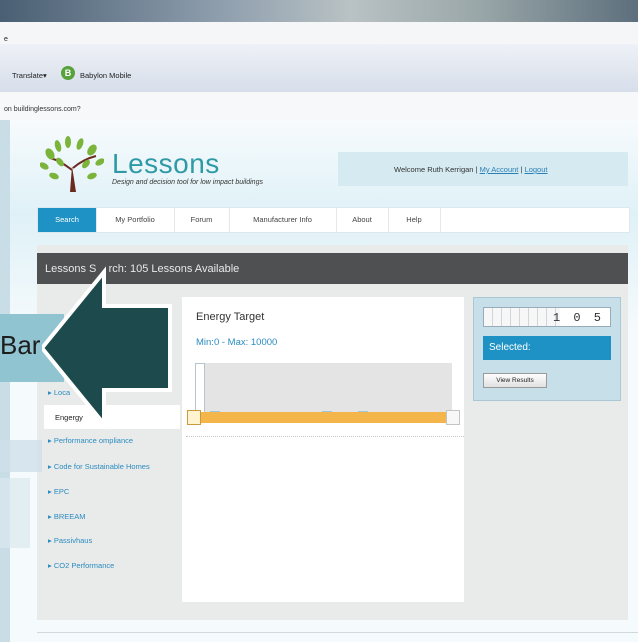  I want to click on sidebar-item-code-for-sustainable-homes: ▸ Code for Sustainable Homes, so click(99, 466).